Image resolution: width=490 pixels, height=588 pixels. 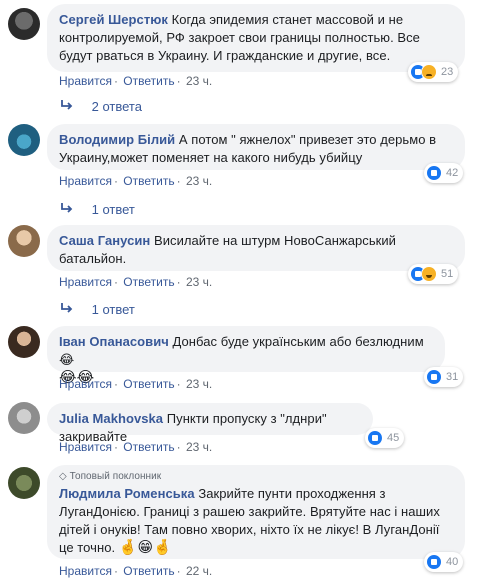 What do you see at coordinates (393, 438) in the screenshot?
I see `reaction-count: 45` at bounding box center [393, 438].